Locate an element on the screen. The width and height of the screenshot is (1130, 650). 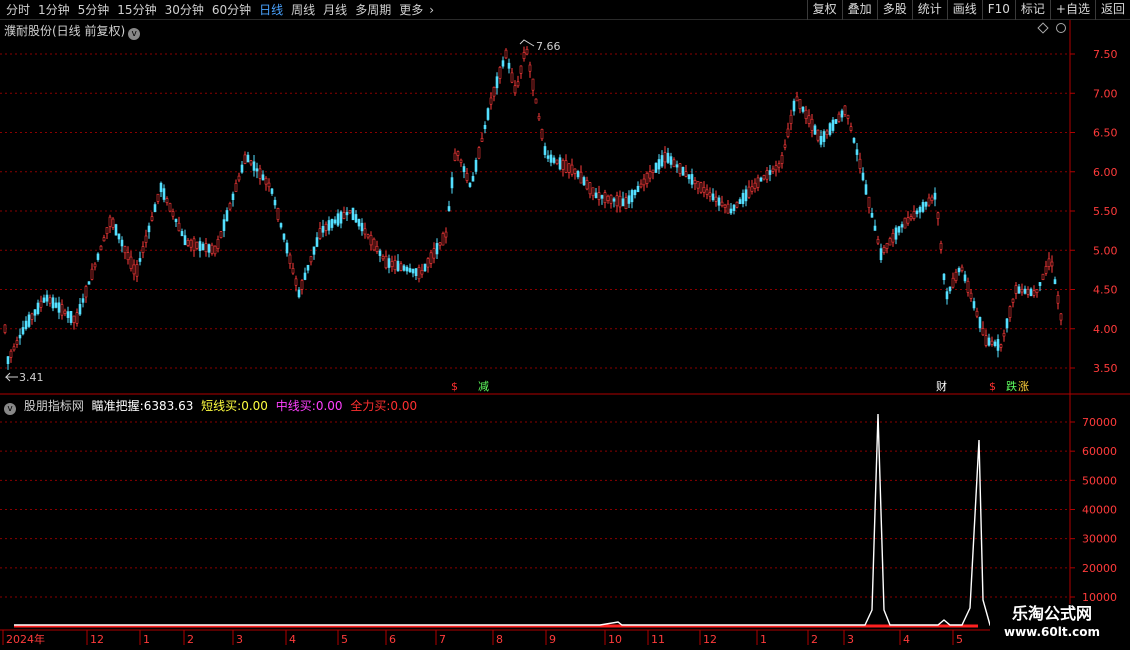
watermark-sub: www.60lt.com is located at coordinates (1052, 632).